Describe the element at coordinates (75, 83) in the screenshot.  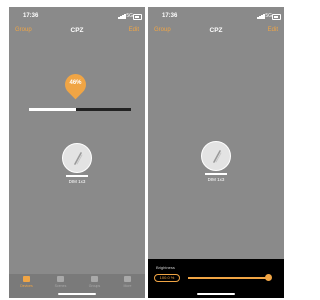
I see `brightness-badge: 46%` at that location.